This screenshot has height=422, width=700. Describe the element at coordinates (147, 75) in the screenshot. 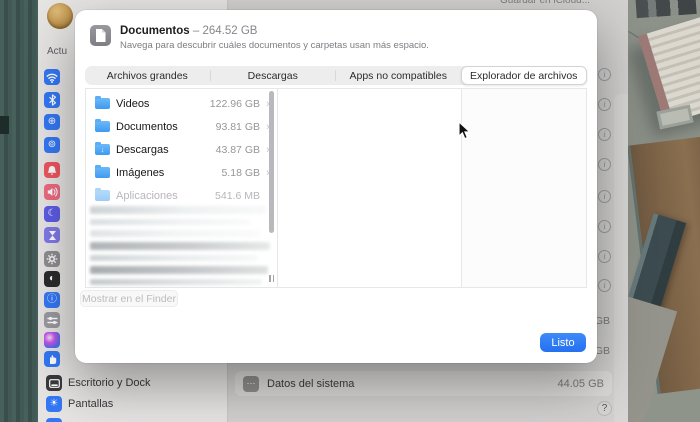

I see `tab-archivos-grandes: Archivos grandes` at that location.